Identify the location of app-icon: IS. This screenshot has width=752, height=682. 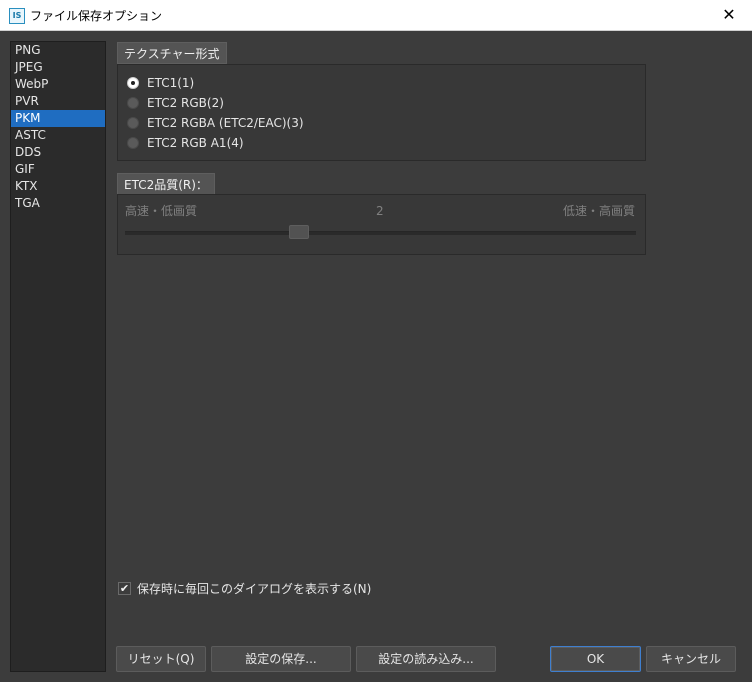
(17, 16).